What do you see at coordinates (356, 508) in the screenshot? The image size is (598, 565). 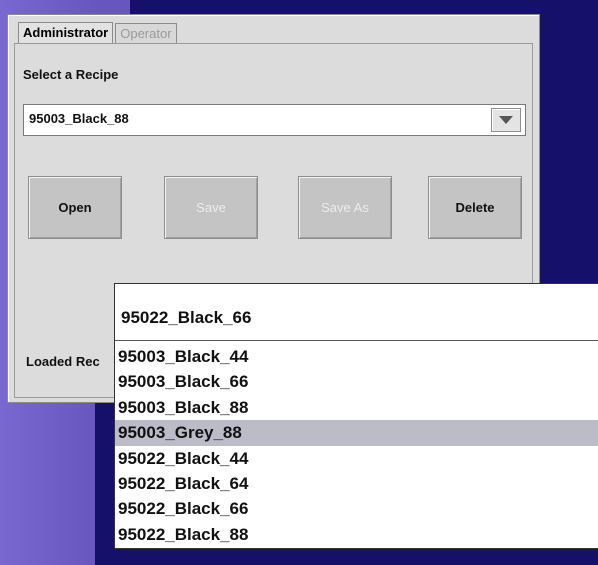 I see `list-item: 95022_Black_66` at bounding box center [356, 508].